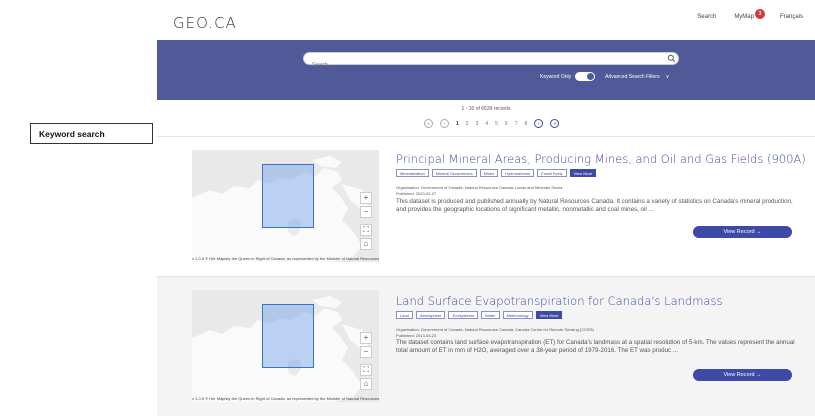  What do you see at coordinates (506, 124) in the screenshot?
I see `page-6: 6` at bounding box center [506, 124].